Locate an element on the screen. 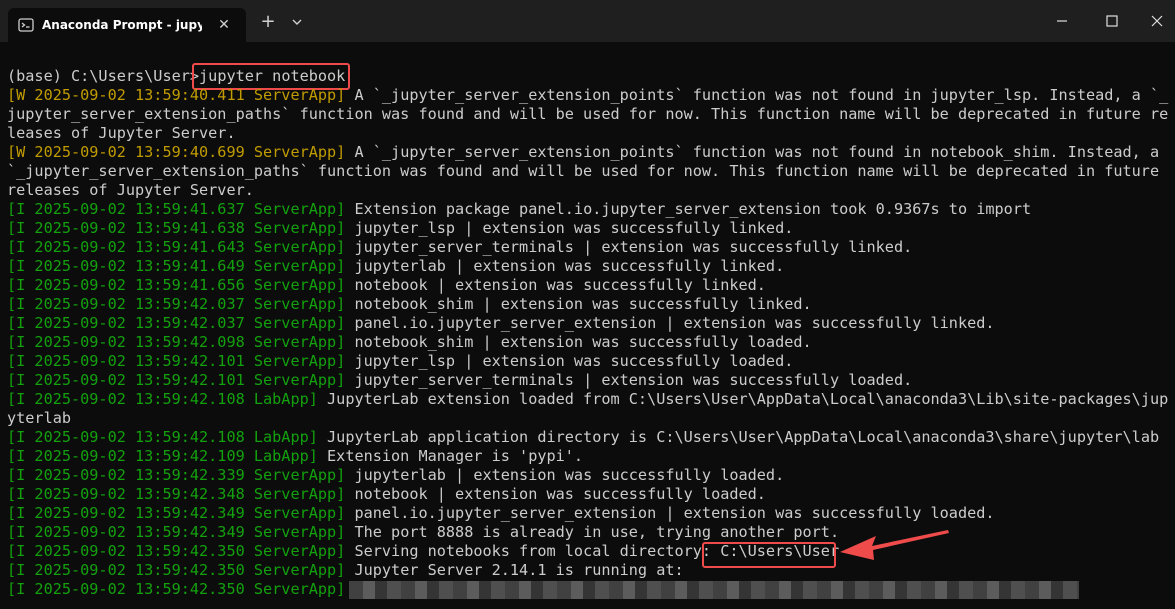 The width and height of the screenshot is (1175, 609). log-prefix: [I 2025-09-02 13:59:42.109 LabApp] is located at coordinates (162, 456).